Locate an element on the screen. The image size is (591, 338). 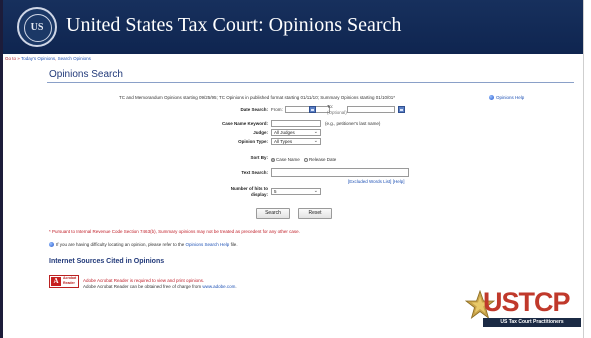
hits-label-line1: Number of hits to is located at coordinates (249, 188).